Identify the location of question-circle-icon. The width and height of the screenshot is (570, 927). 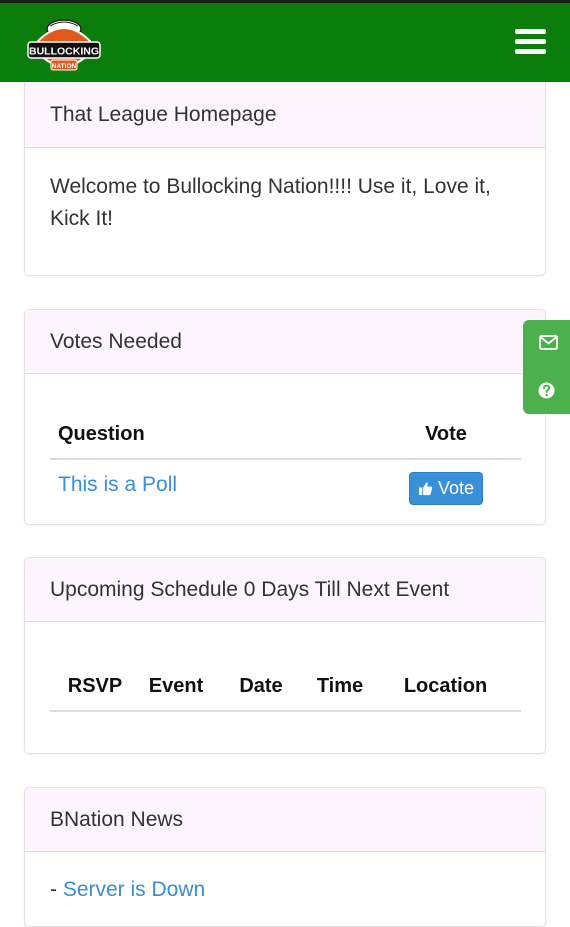
(546, 390).